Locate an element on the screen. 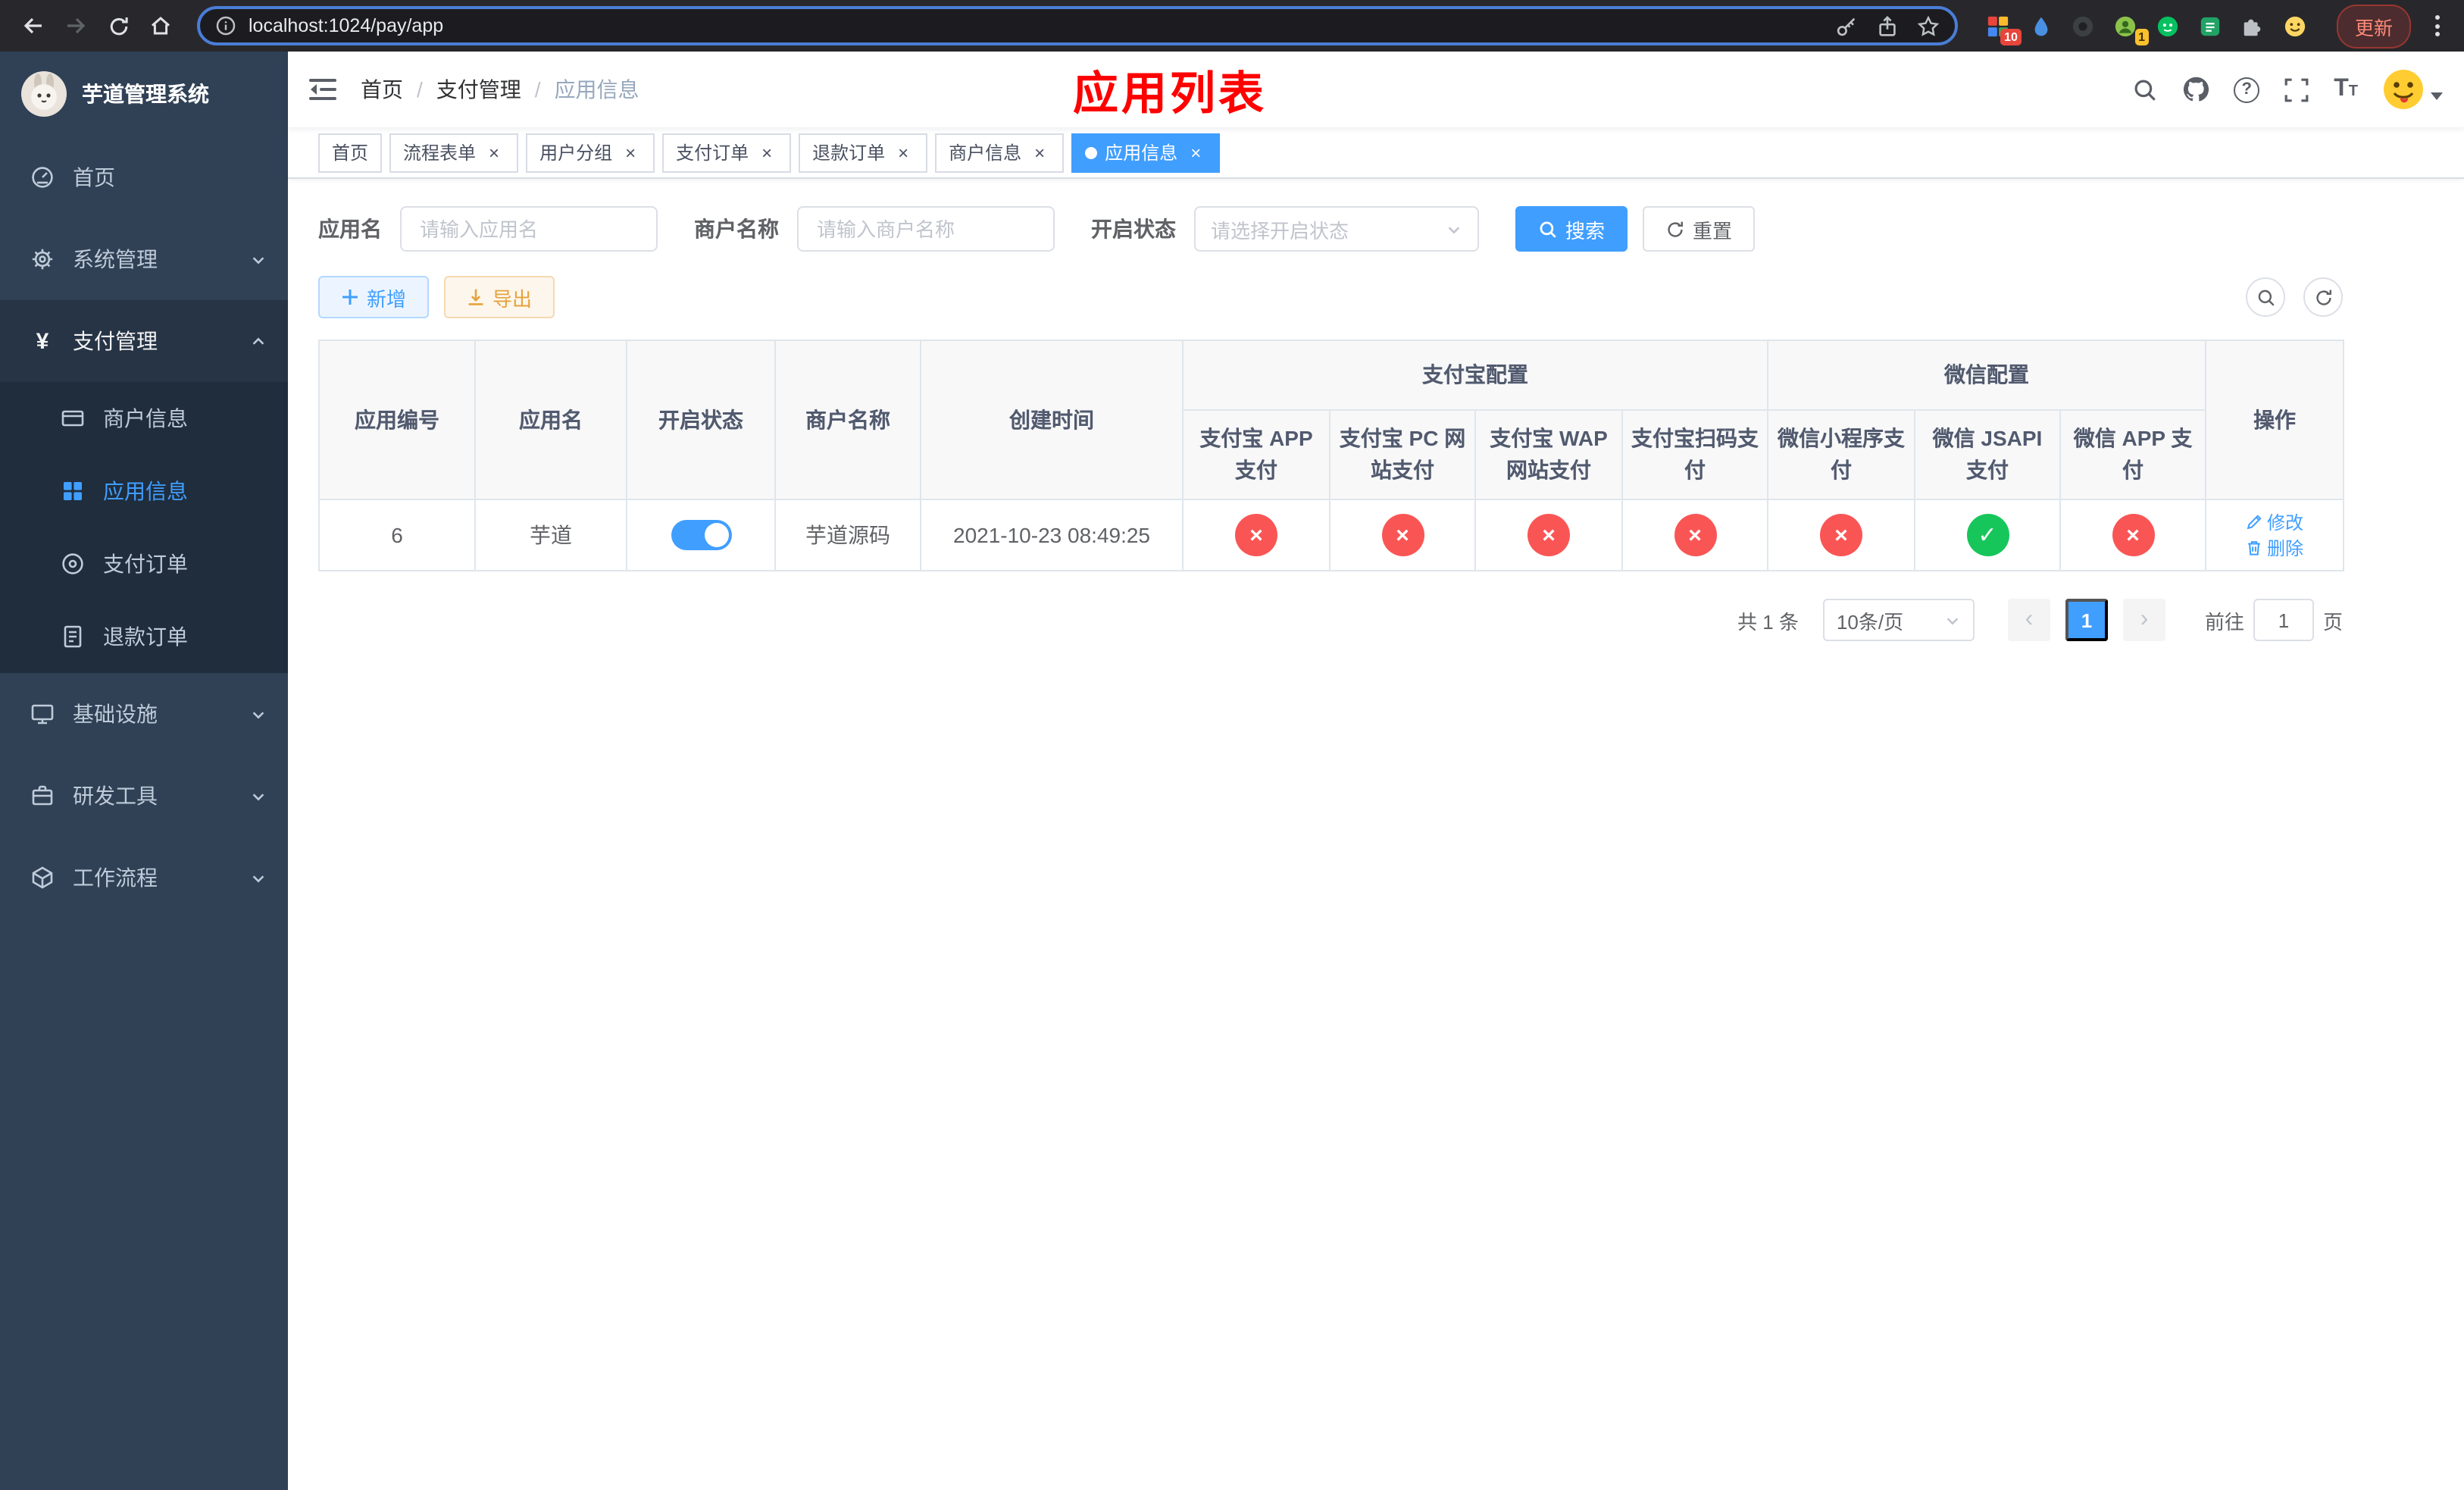  sidebar-item-workflow: 工作流程 is located at coordinates (144, 878).